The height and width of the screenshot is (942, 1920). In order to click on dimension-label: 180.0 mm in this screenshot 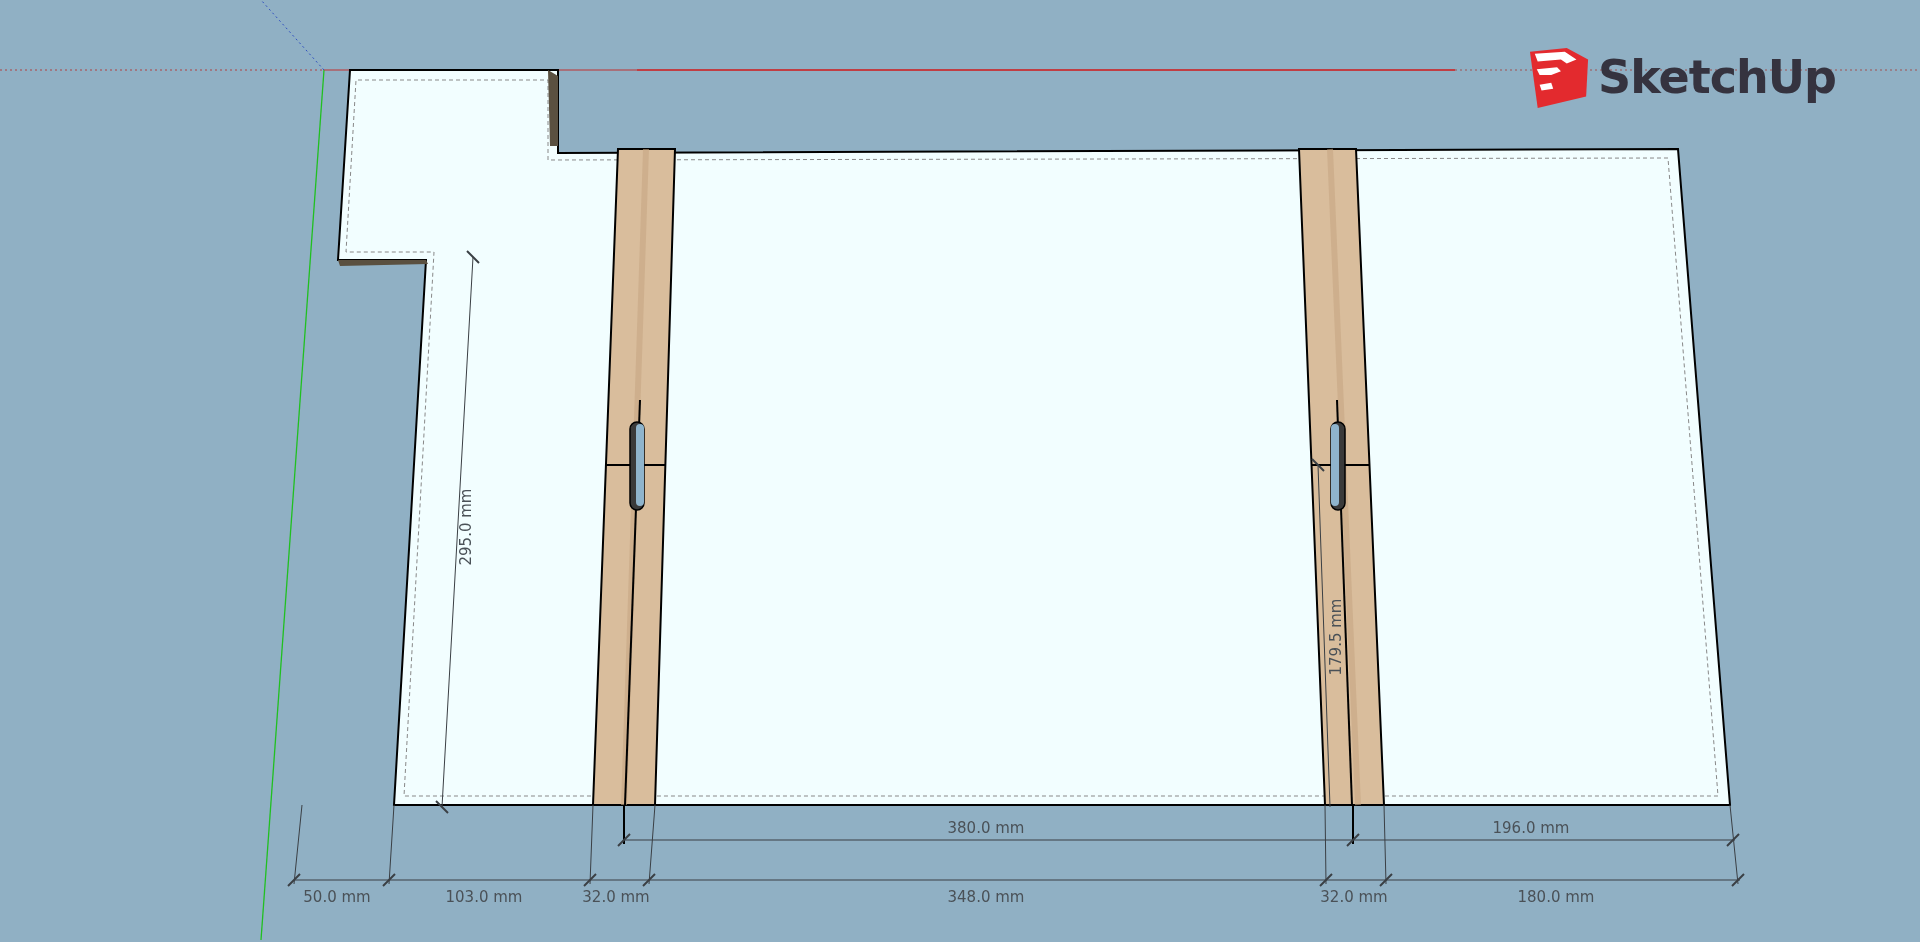, I will do `click(1556, 897)`.